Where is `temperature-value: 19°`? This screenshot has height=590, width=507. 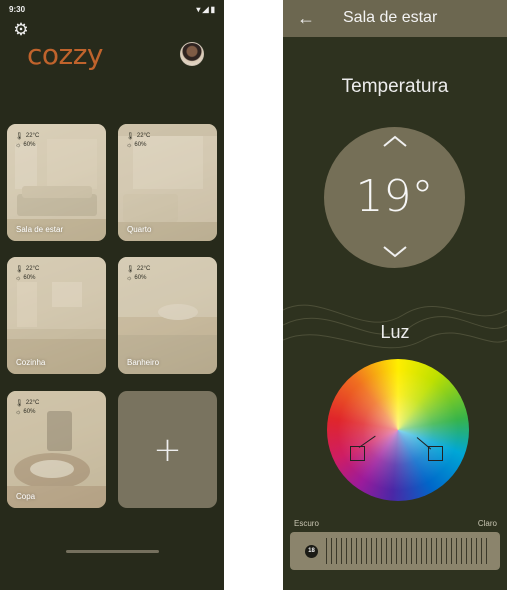 temperature-value: 19° is located at coordinates (394, 196).